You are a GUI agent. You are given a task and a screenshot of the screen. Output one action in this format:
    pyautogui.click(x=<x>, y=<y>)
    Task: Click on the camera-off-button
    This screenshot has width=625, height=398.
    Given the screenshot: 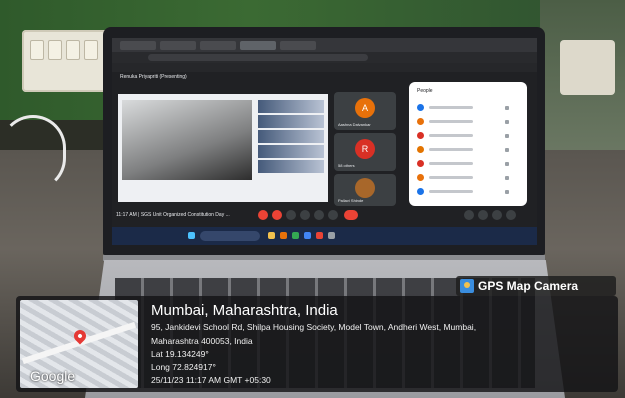 What is the action you would take?
    pyautogui.click(x=277, y=215)
    